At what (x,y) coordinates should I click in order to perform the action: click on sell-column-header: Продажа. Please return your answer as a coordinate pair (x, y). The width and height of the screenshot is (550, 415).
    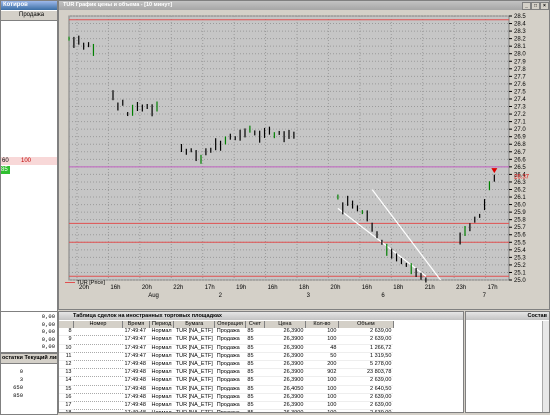
    Looking at the image, I should click on (31, 15).